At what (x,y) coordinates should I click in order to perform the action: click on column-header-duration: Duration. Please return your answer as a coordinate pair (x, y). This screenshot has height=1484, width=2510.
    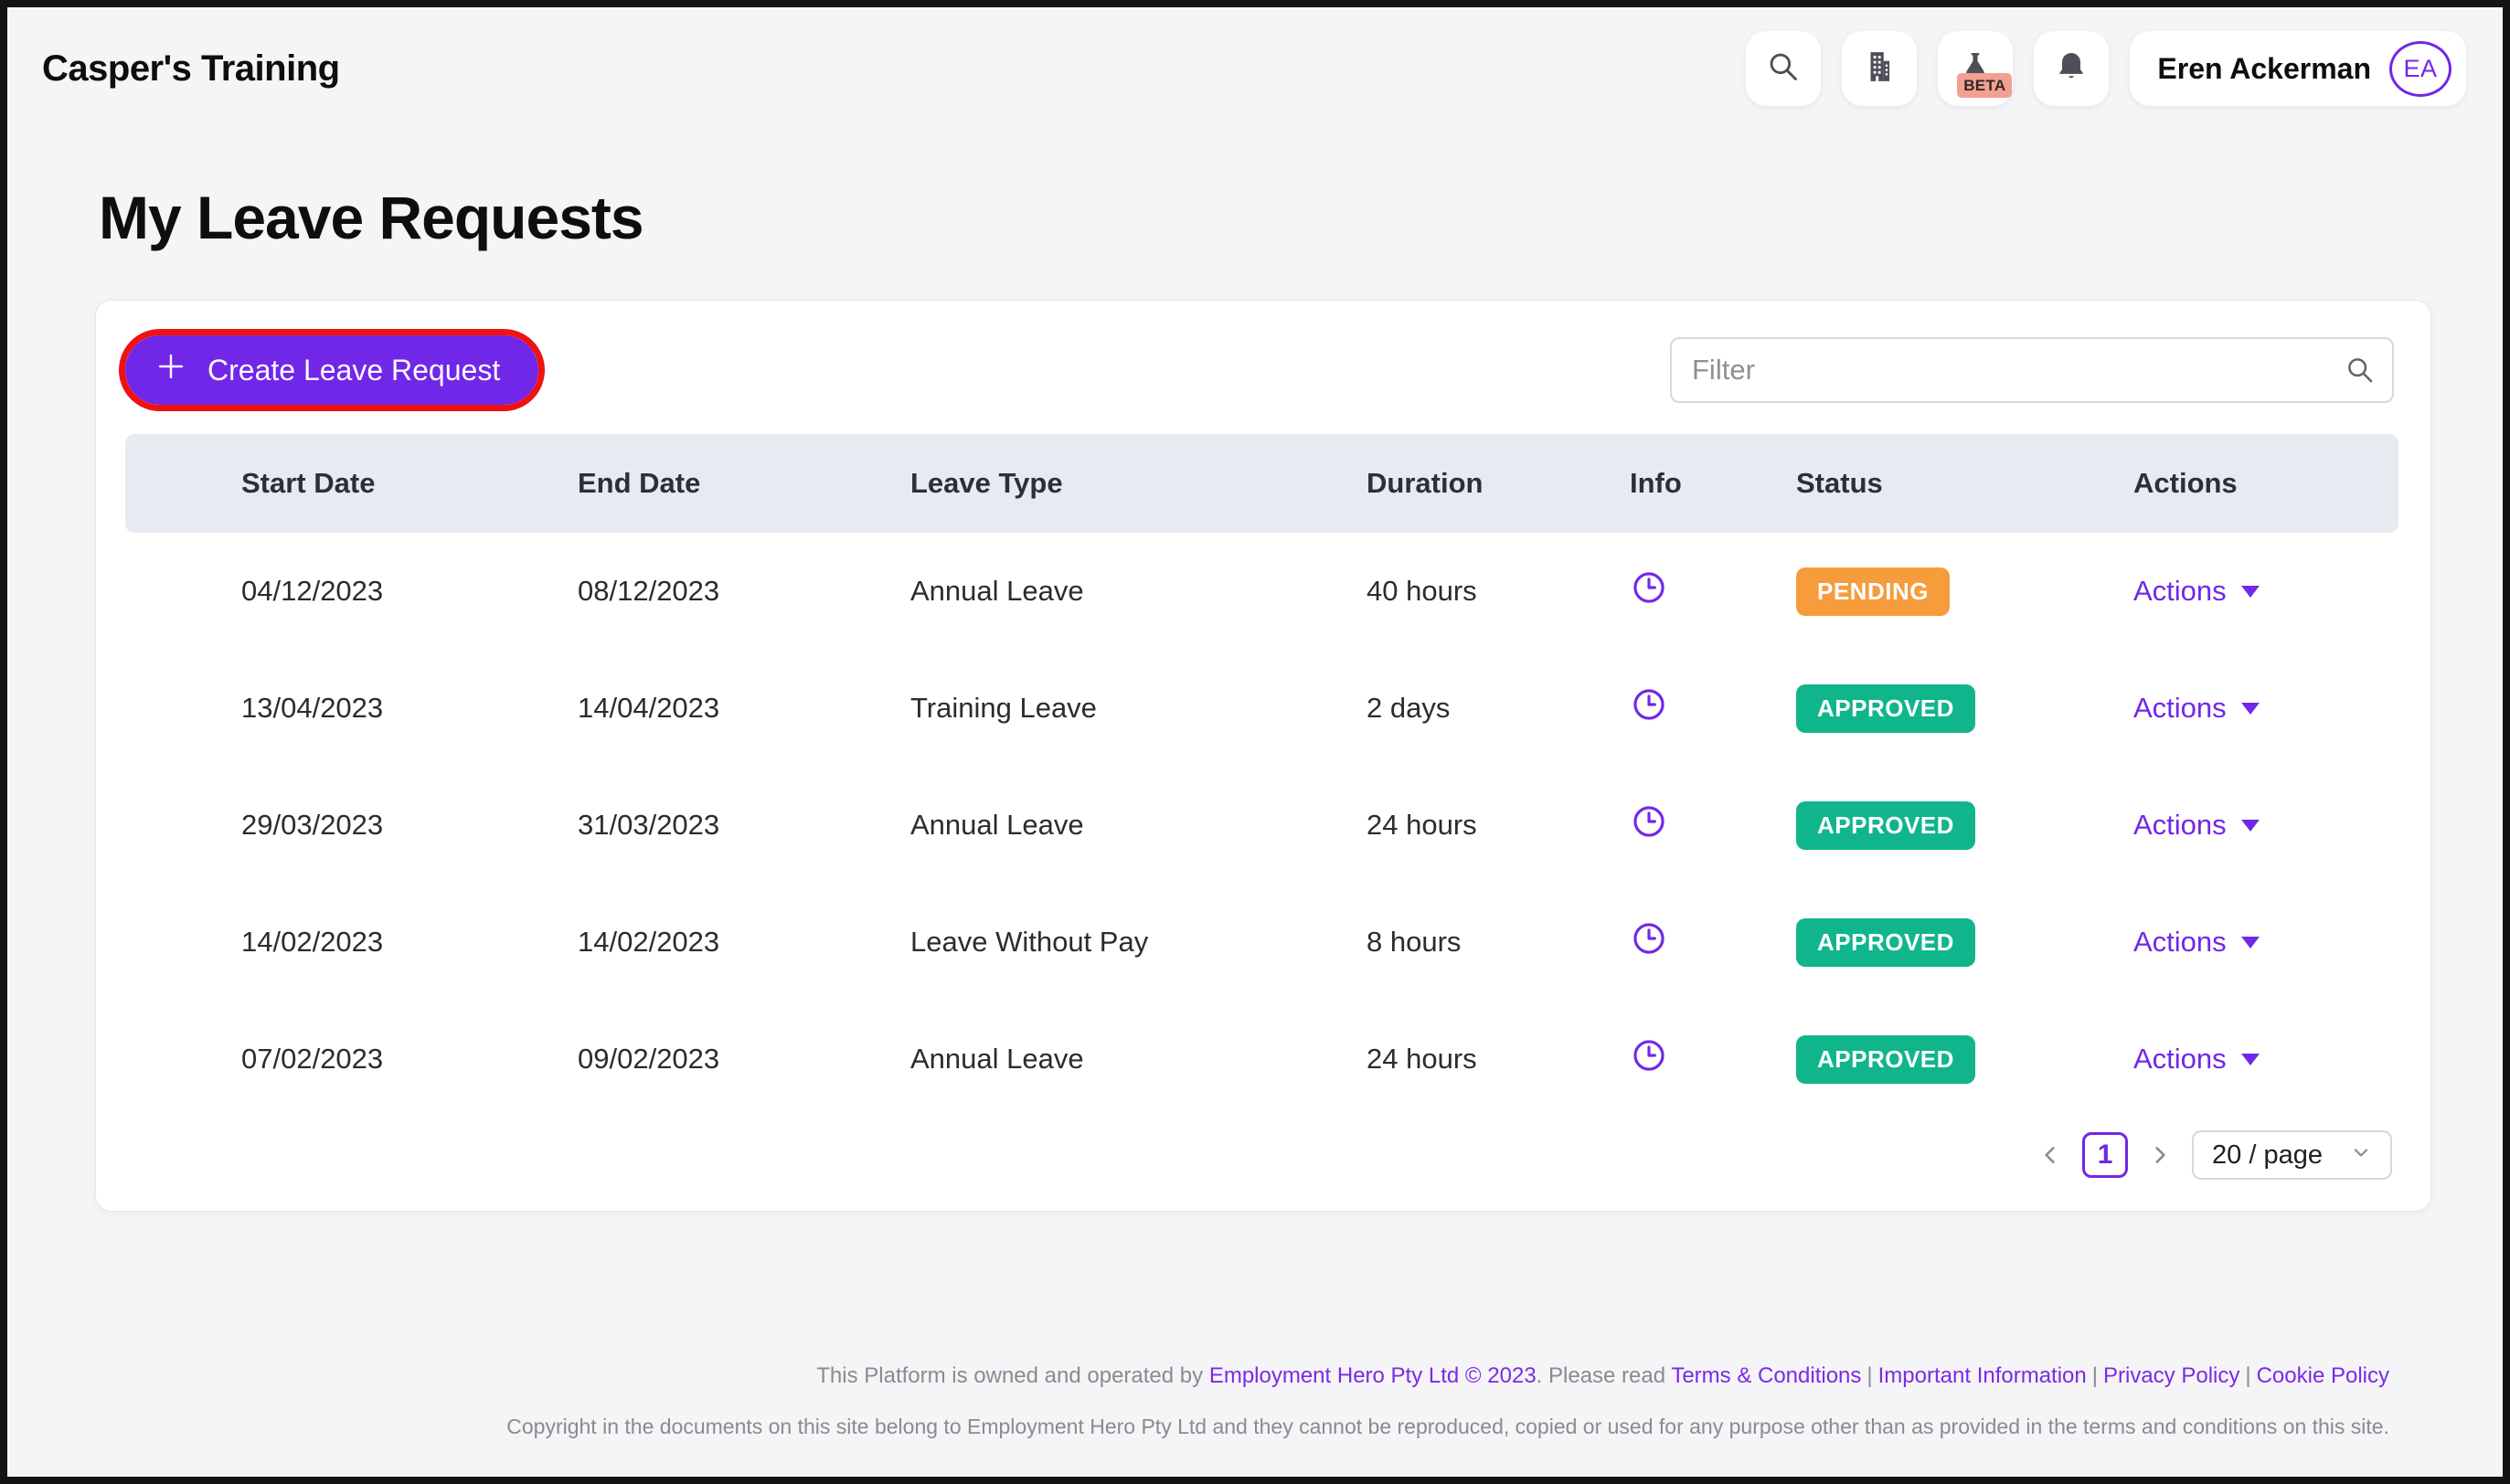
    Looking at the image, I should click on (1425, 483).